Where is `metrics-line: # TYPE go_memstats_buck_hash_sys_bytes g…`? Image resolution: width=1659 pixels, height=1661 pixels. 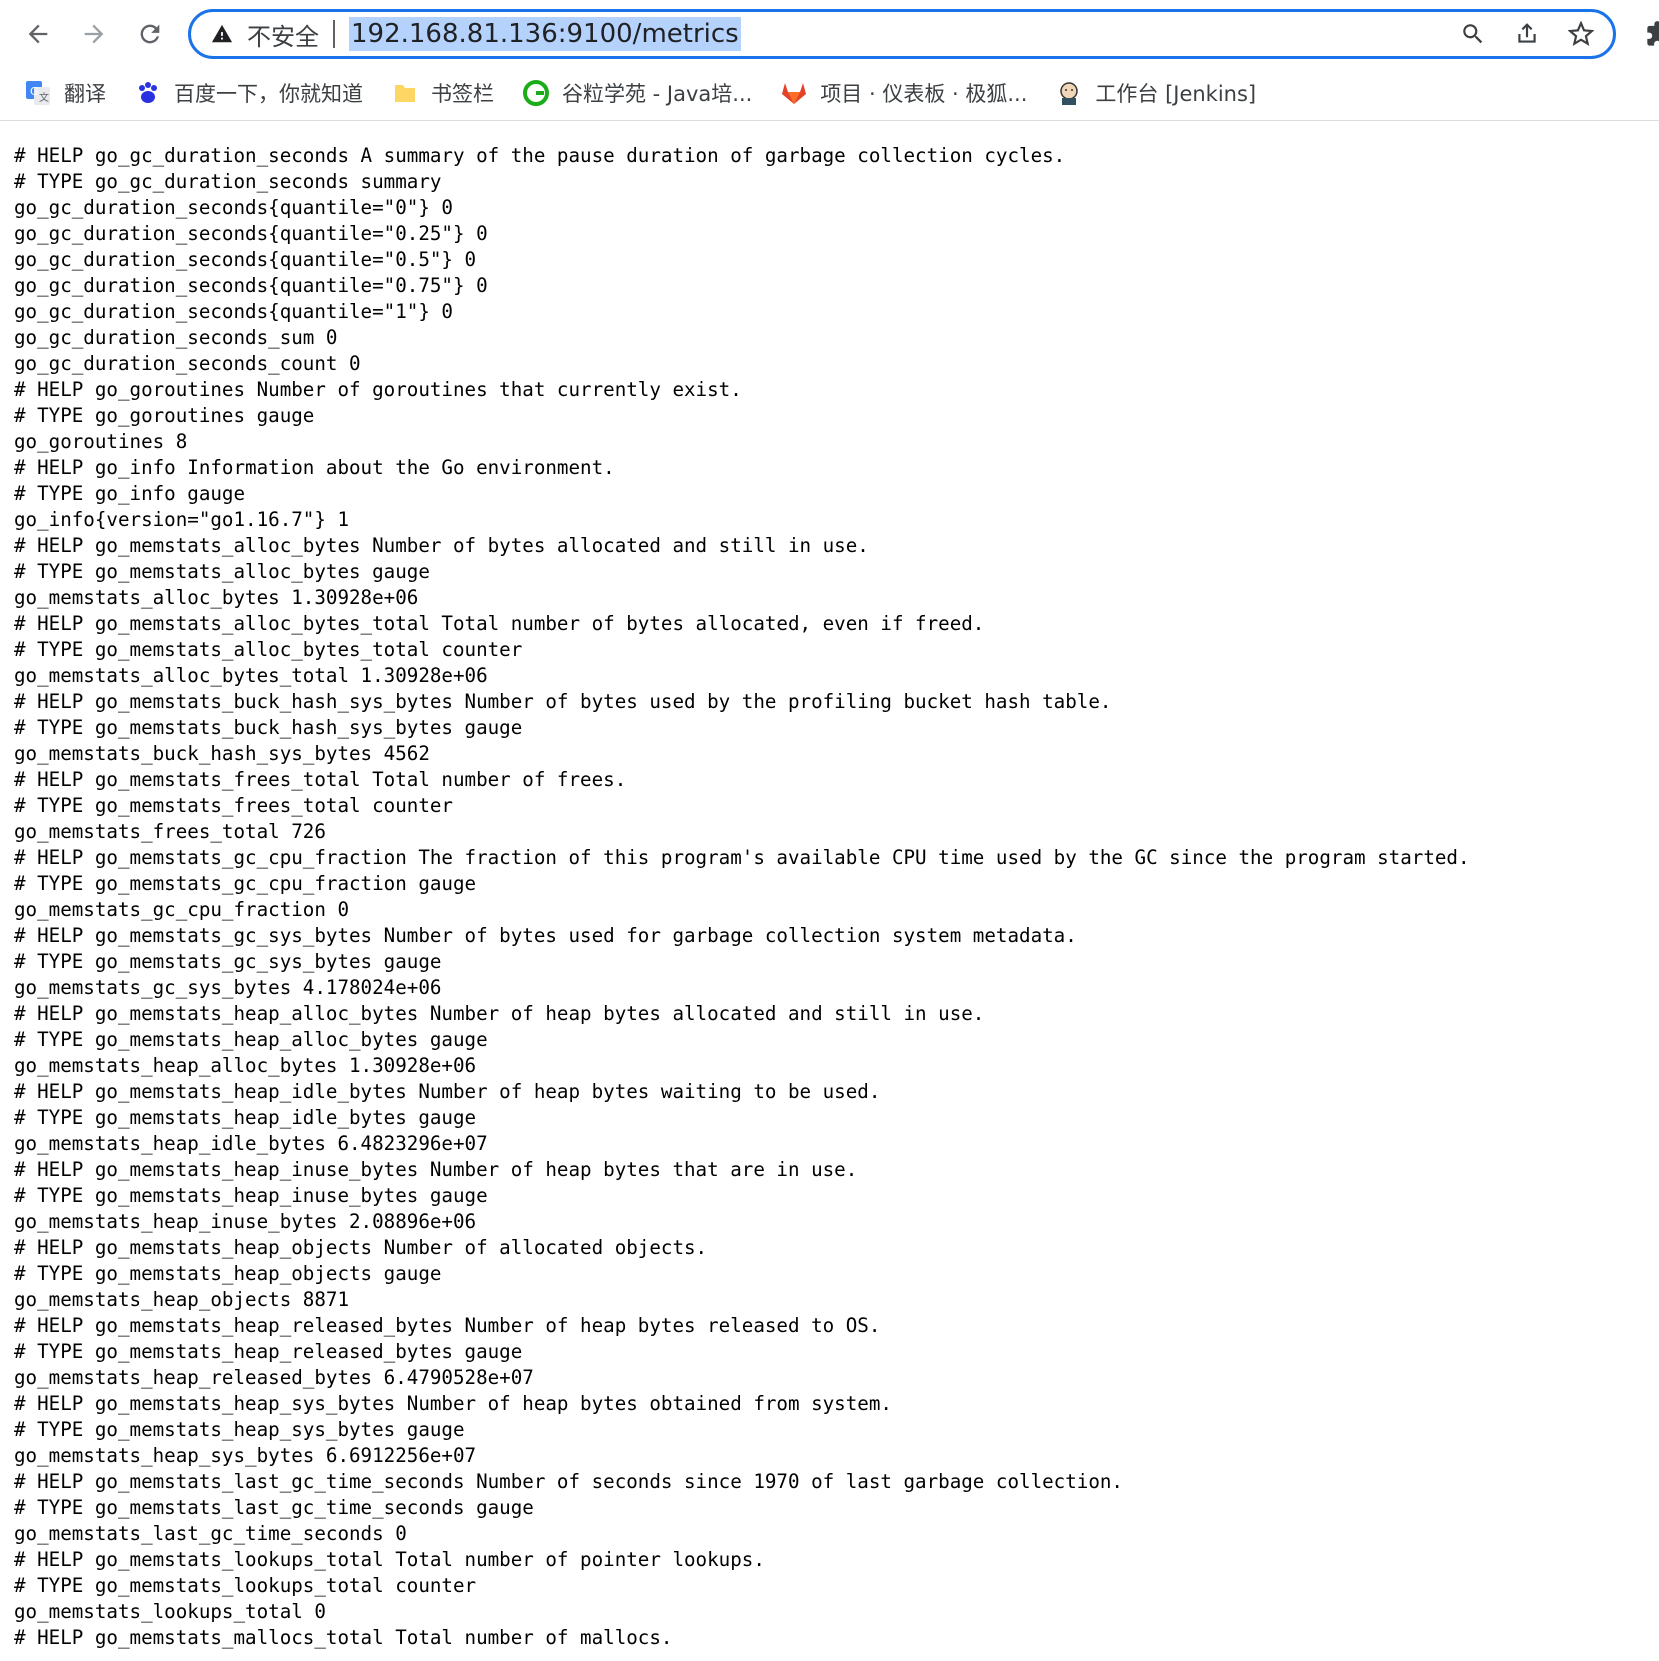 metrics-line: # TYPE go_memstats_buck_hash_sys_bytes g… is located at coordinates (268, 727).